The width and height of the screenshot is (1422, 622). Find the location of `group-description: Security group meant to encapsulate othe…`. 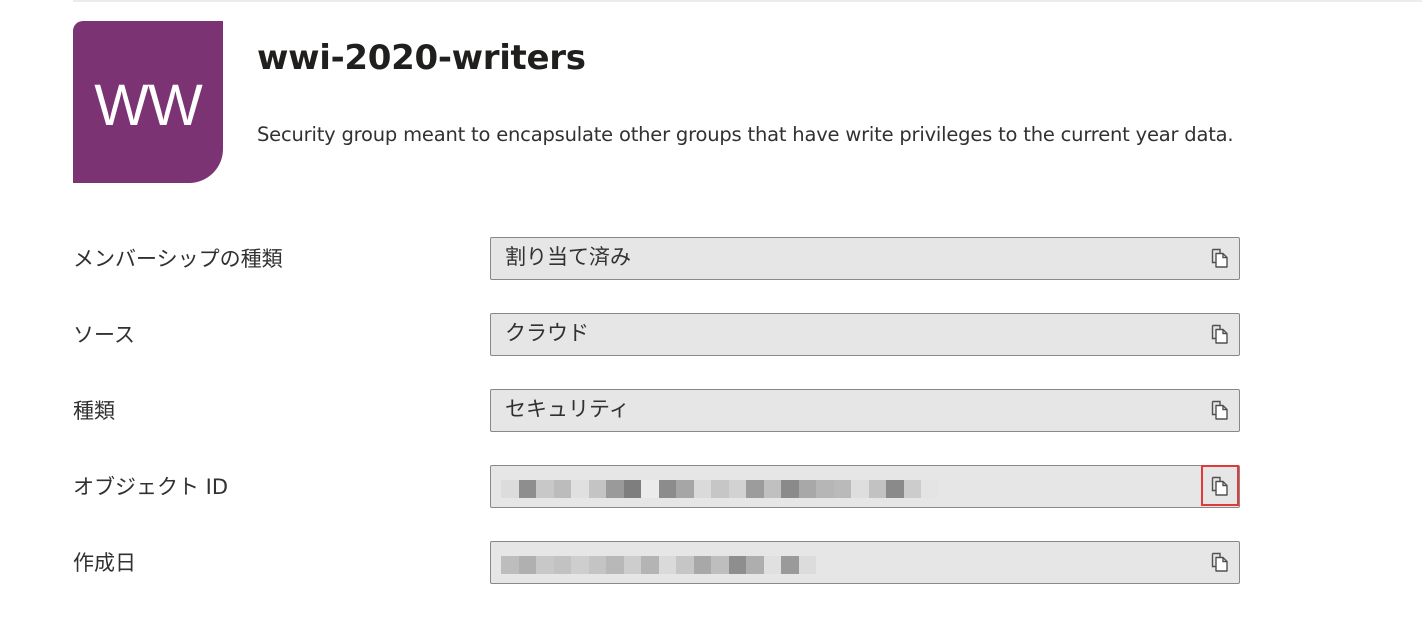

group-description: Security group meant to encapsulate othe… is located at coordinates (745, 134).